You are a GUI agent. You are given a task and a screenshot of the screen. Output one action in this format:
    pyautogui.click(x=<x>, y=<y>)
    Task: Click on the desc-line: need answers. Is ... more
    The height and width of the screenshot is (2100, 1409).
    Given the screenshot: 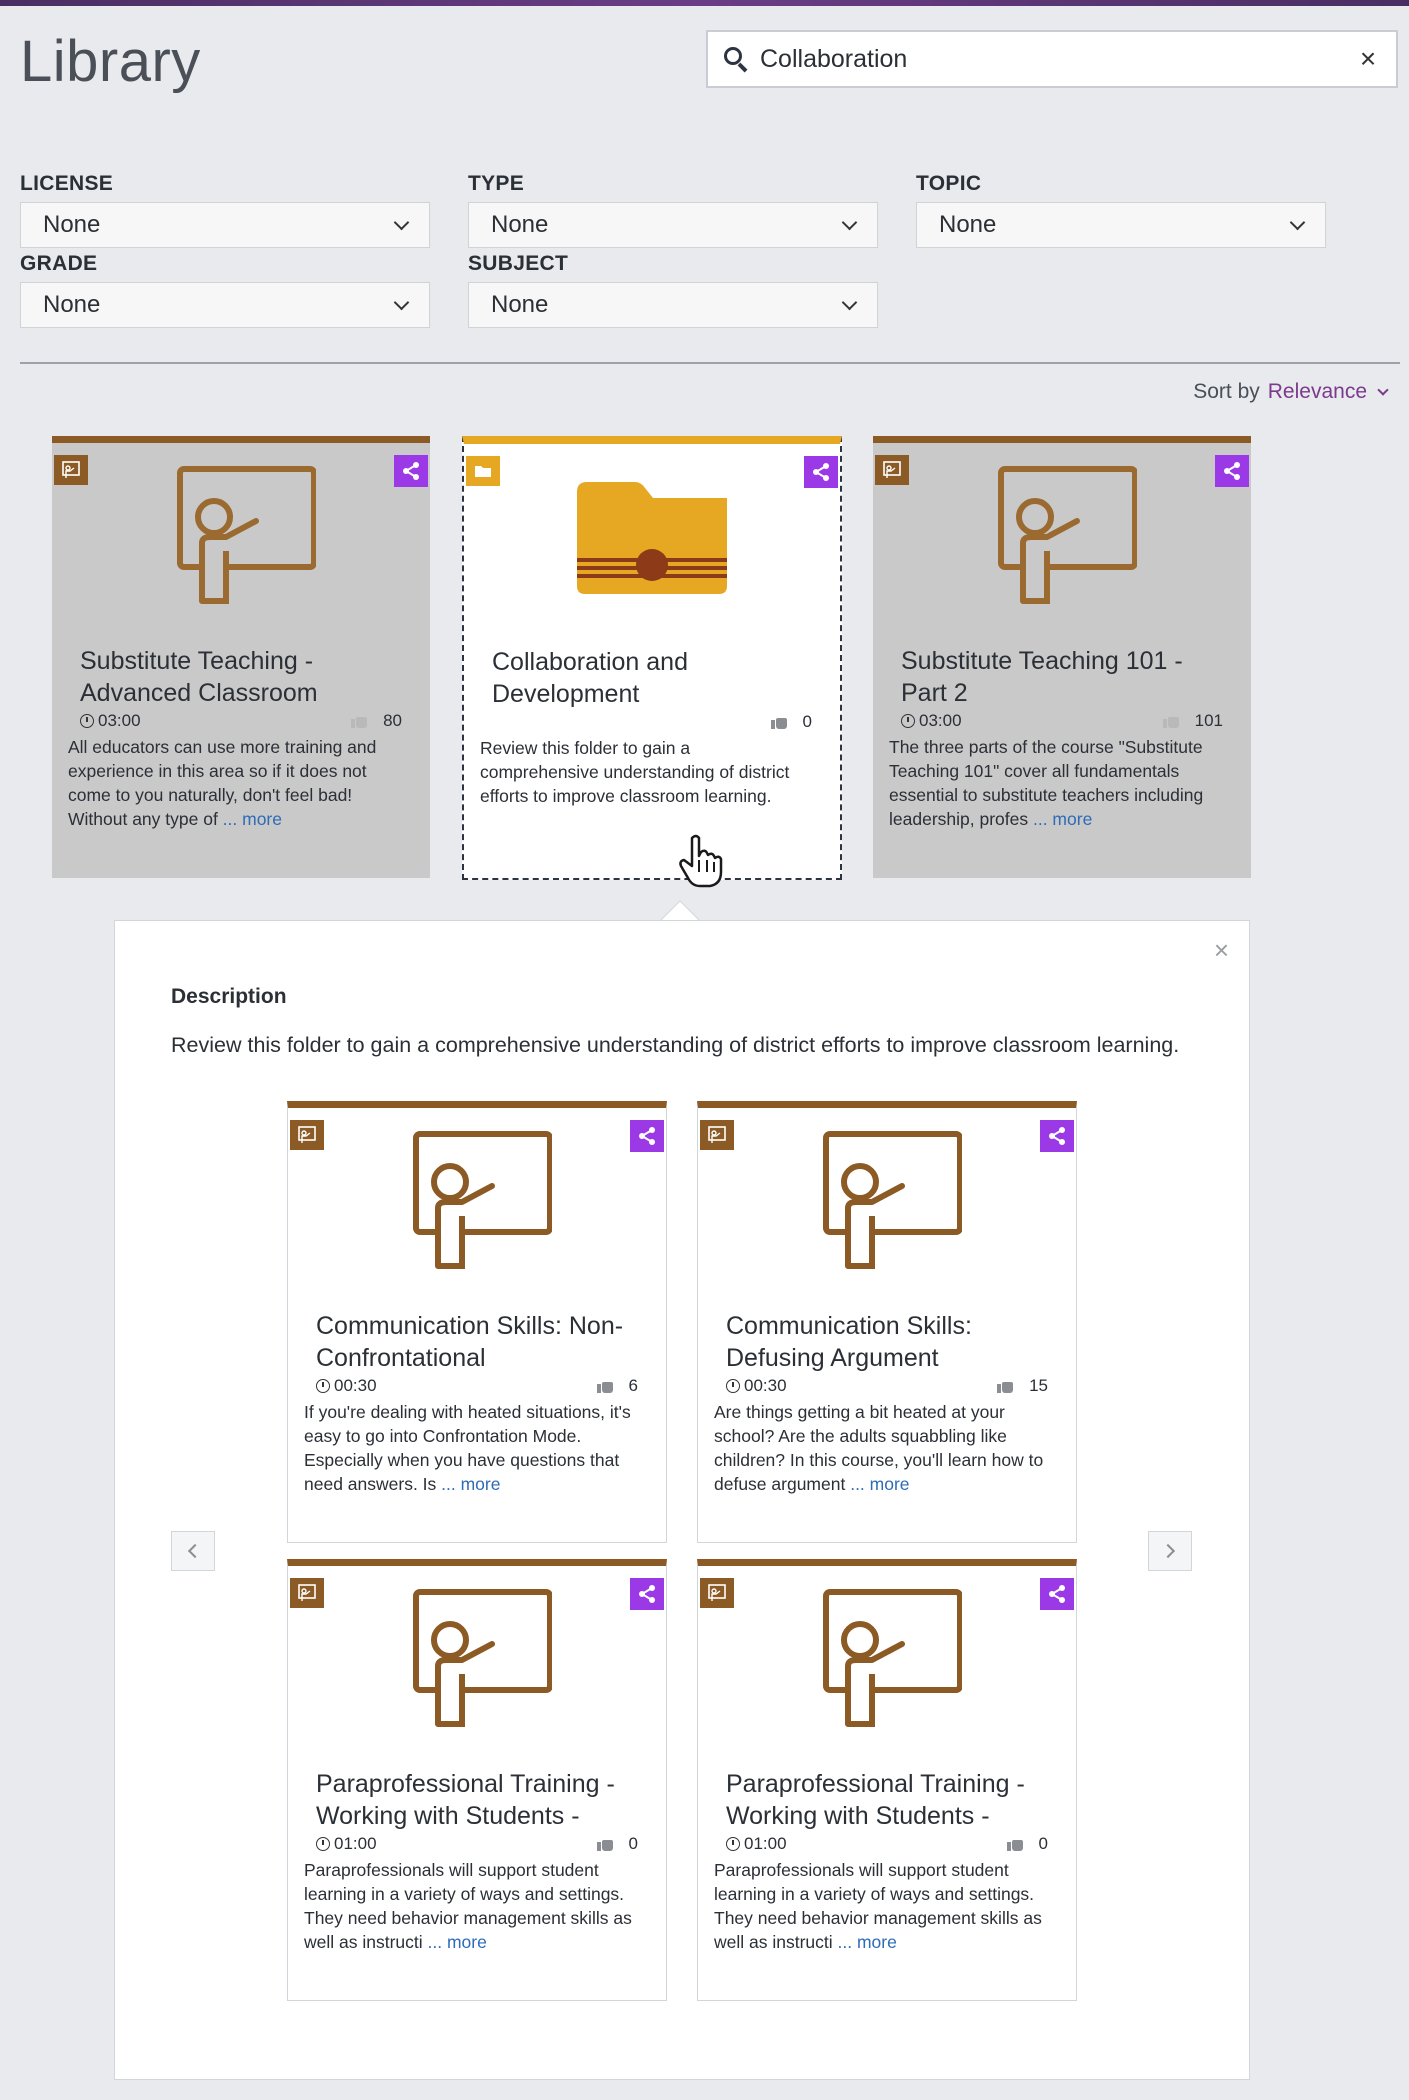 What is the action you would take?
    pyautogui.click(x=475, y=1484)
    